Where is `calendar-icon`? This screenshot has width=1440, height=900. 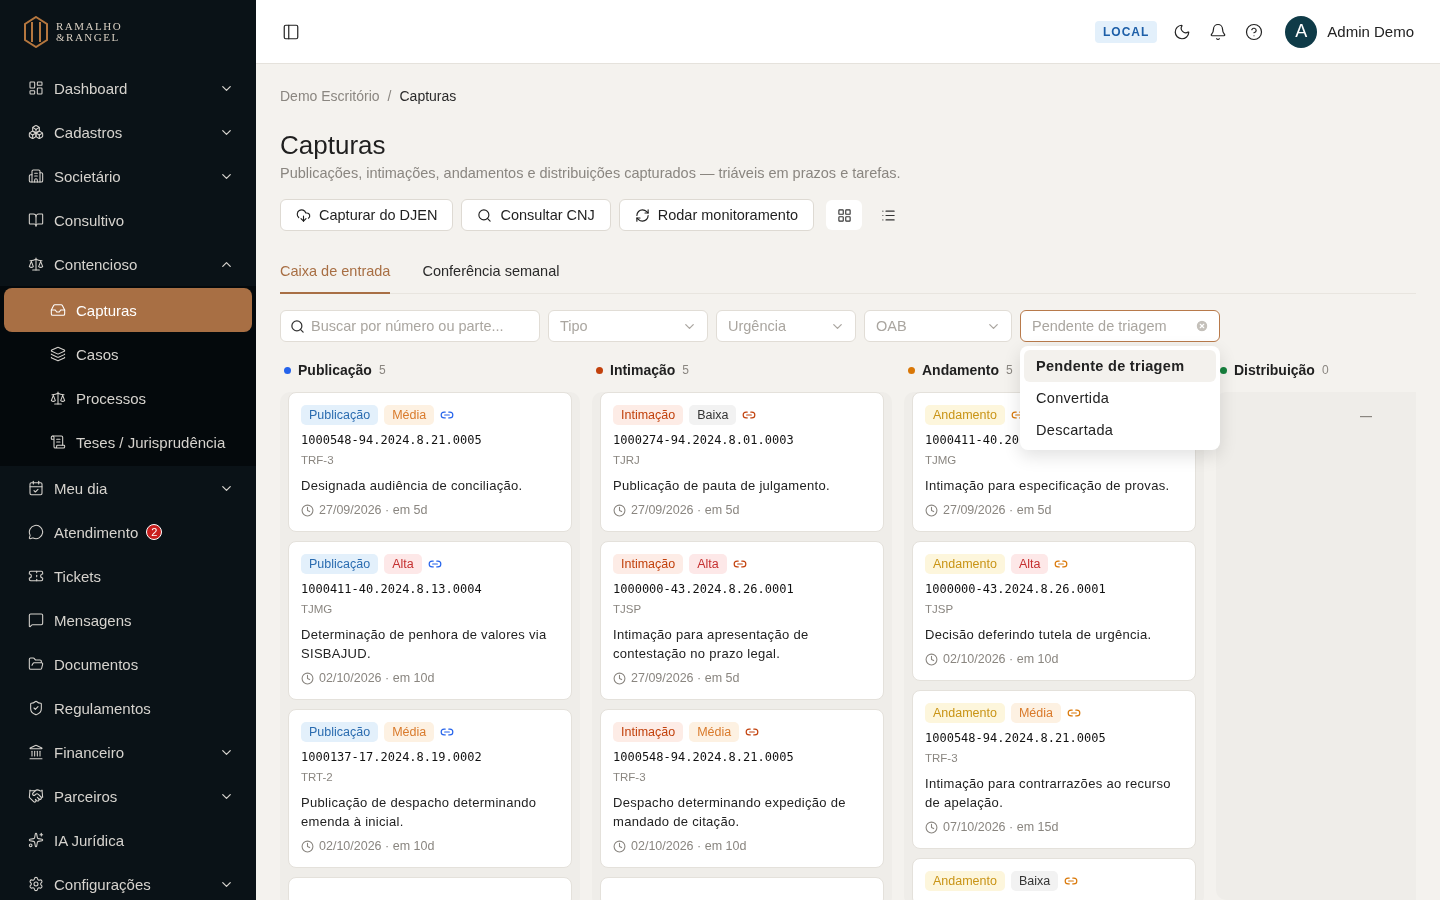
calendar-icon is located at coordinates (36, 488).